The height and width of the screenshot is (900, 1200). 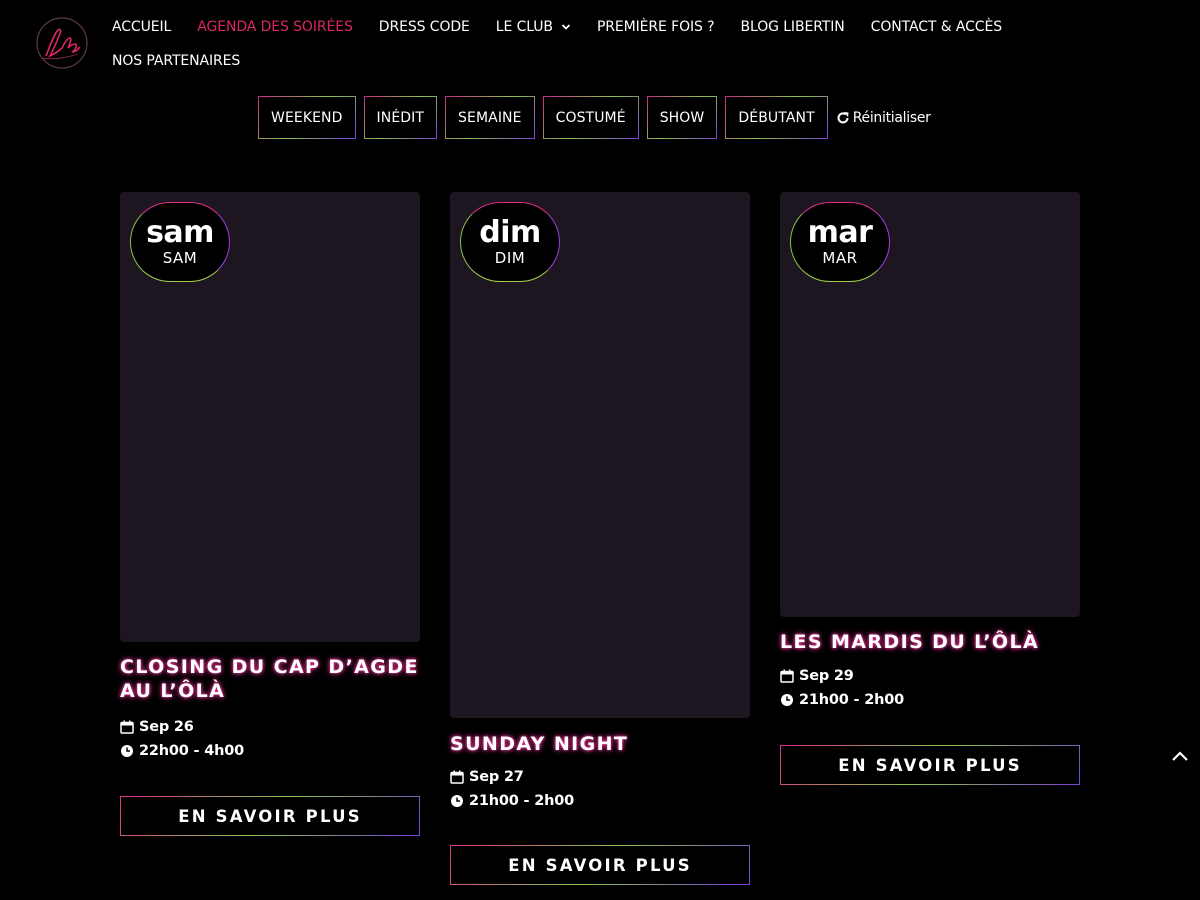 What do you see at coordinates (307, 117) in the screenshot?
I see `filter-weekend-button: WEEKEND` at bounding box center [307, 117].